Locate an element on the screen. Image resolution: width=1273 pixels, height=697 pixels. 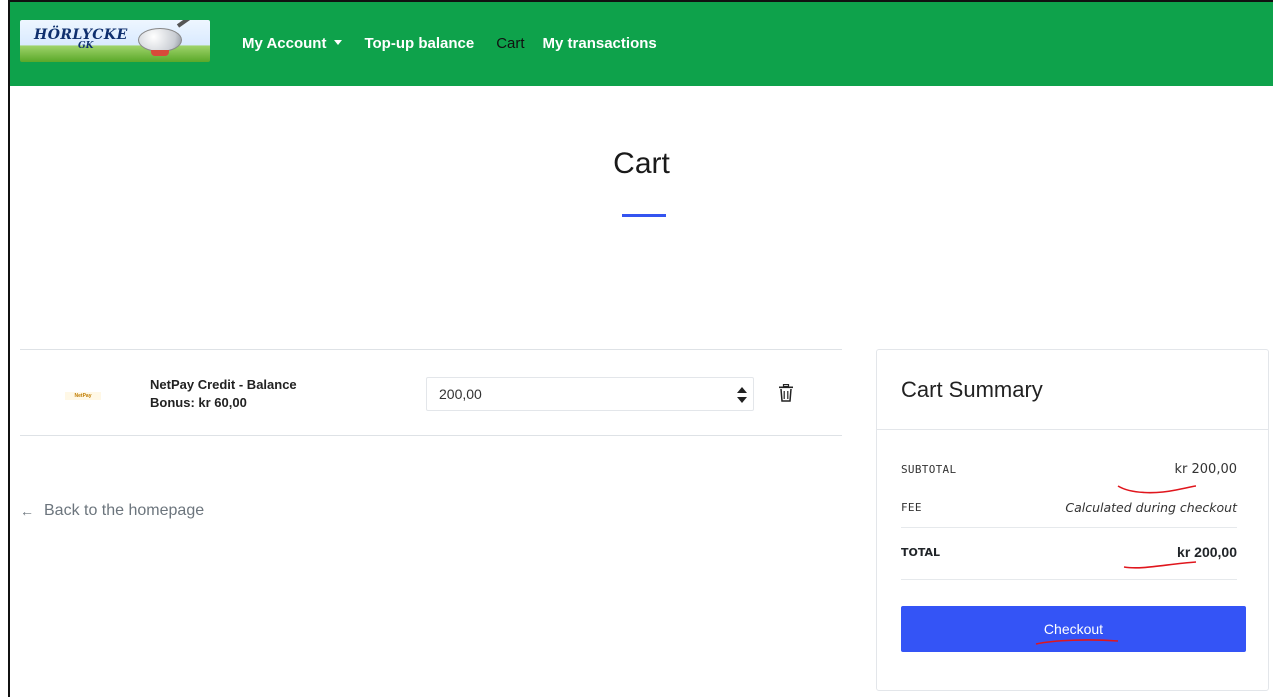
total-value: kr 200,00 is located at coordinates (1207, 552).